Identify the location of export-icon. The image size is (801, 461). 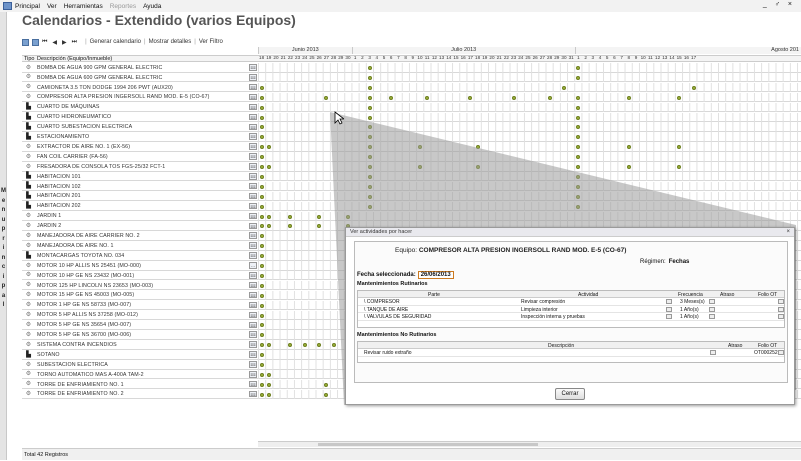
(35, 42).